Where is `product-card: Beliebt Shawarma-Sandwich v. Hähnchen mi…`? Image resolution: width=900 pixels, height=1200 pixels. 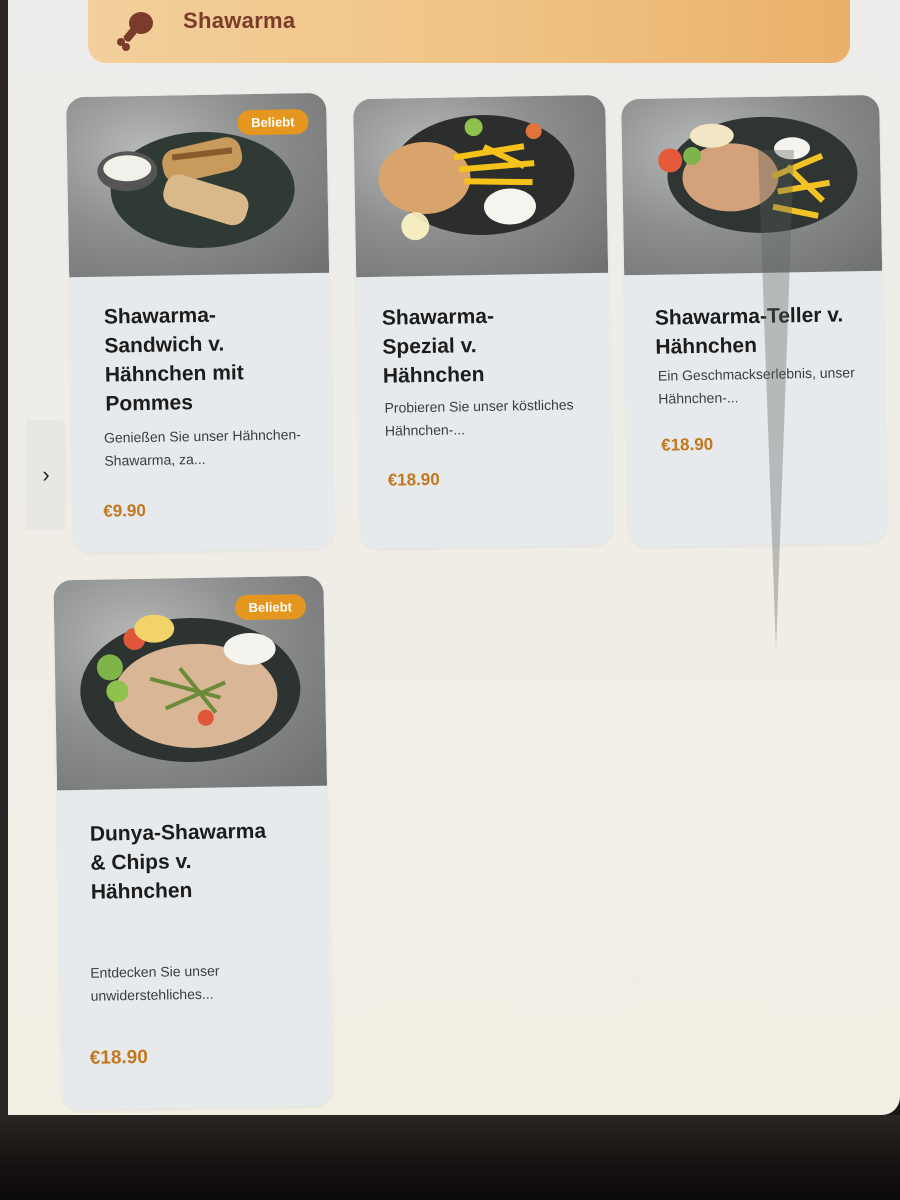
product-card: Beliebt Shawarma-Sandwich v. Hähnchen mi… is located at coordinates (200, 323).